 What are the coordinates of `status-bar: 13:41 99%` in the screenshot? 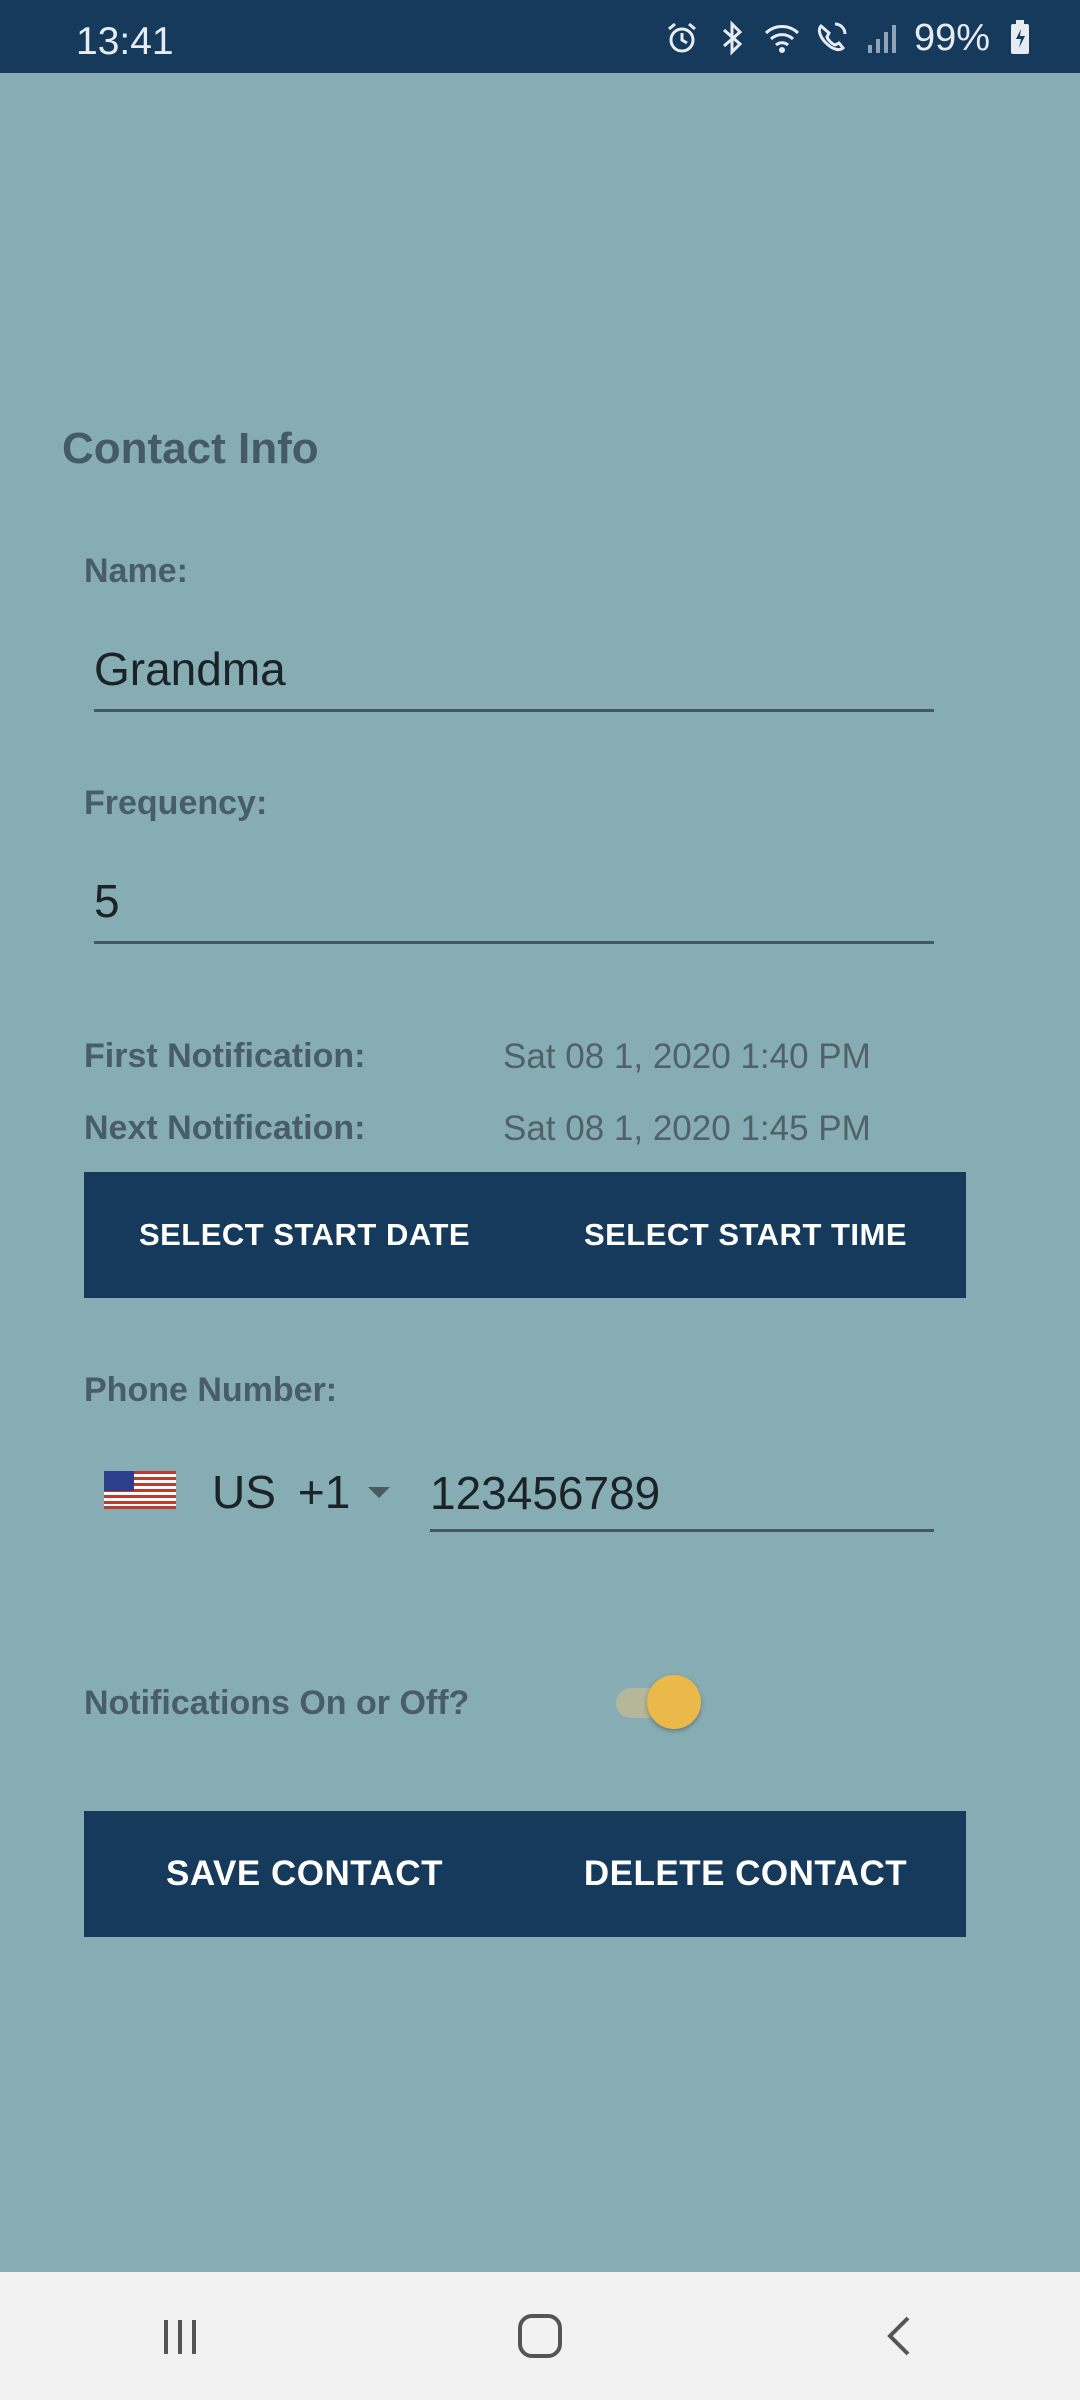 It's located at (540, 36).